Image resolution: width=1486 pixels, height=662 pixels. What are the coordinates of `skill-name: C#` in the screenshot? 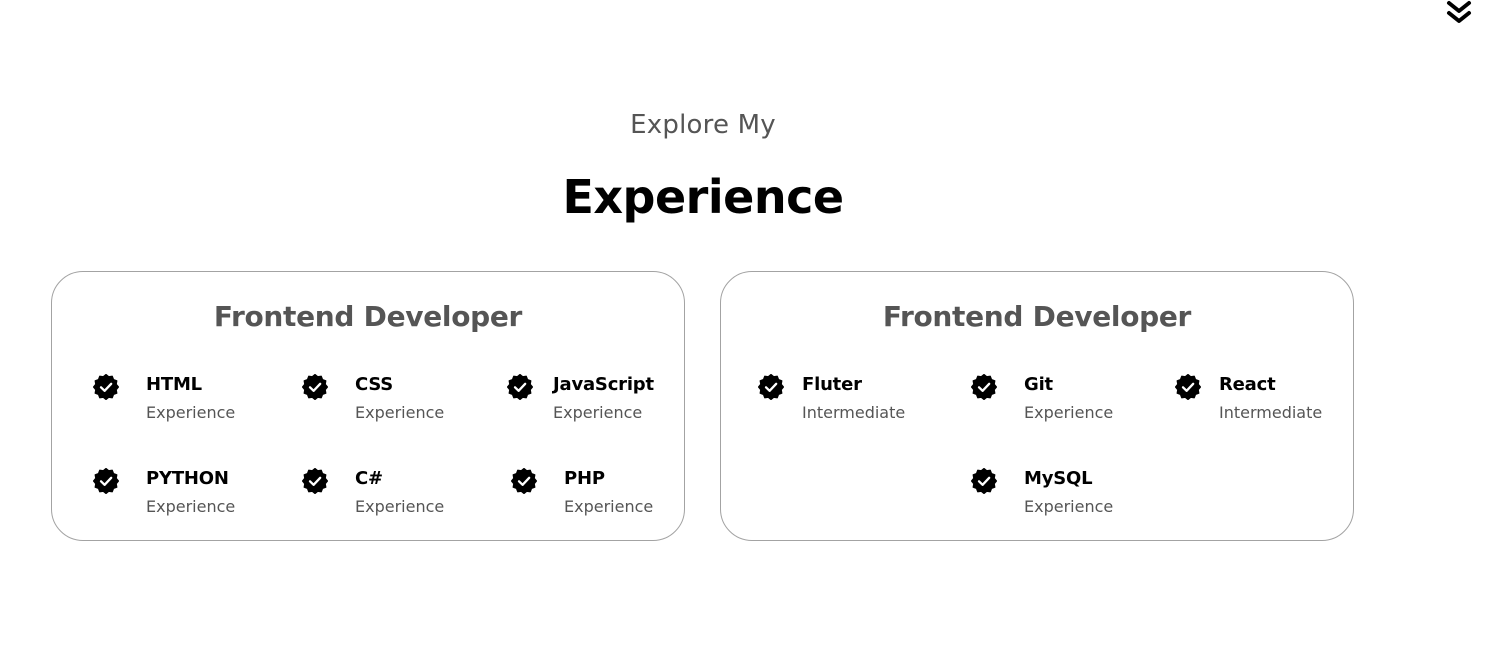 It's located at (369, 478).